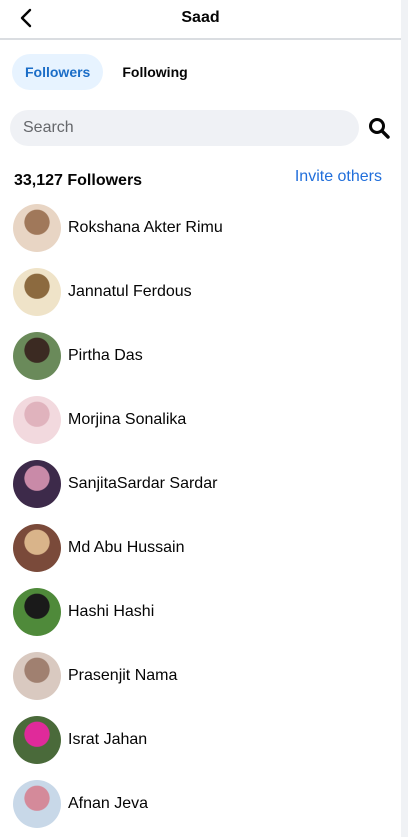 This screenshot has width=408, height=837. I want to click on follower-row: Morjina Sonalika, so click(200, 420).